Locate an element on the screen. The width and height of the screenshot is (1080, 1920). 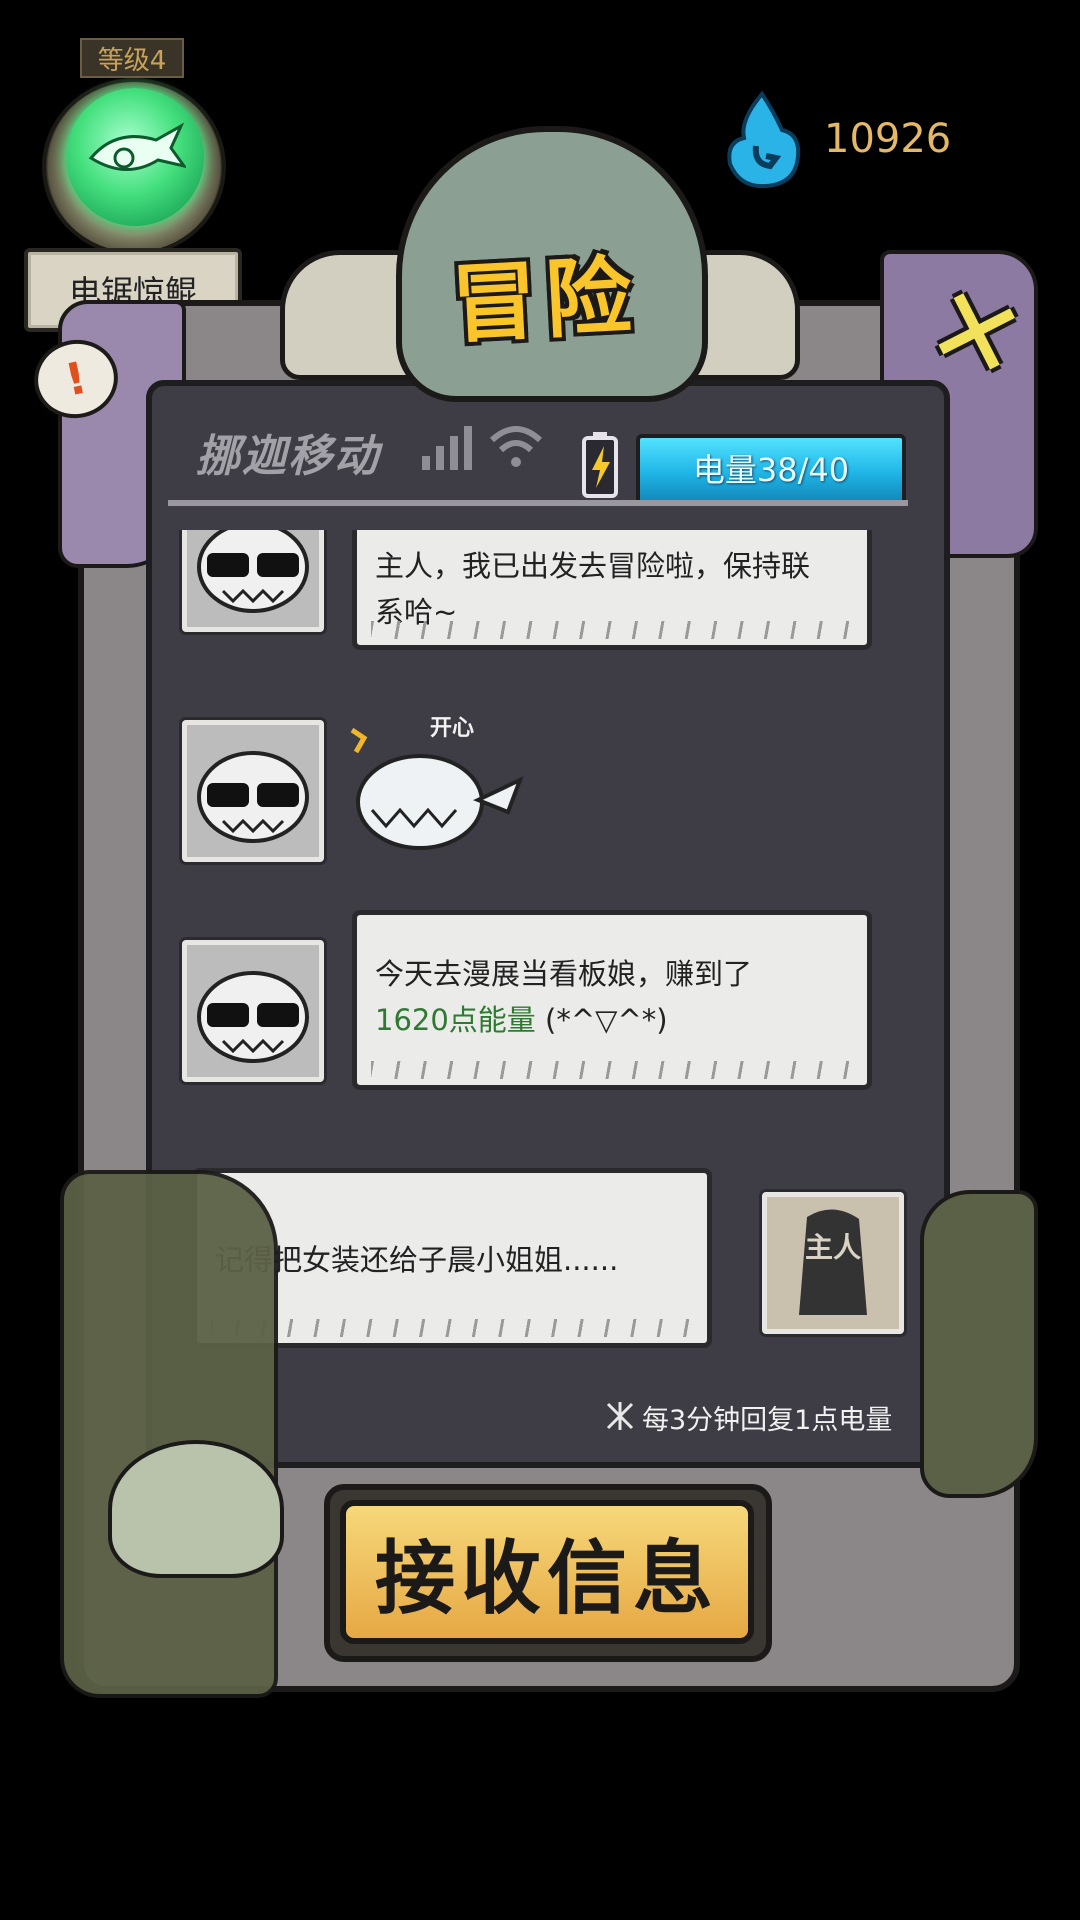
message-emoticon: (*^▽^*) is located at coordinates (601, 1020).